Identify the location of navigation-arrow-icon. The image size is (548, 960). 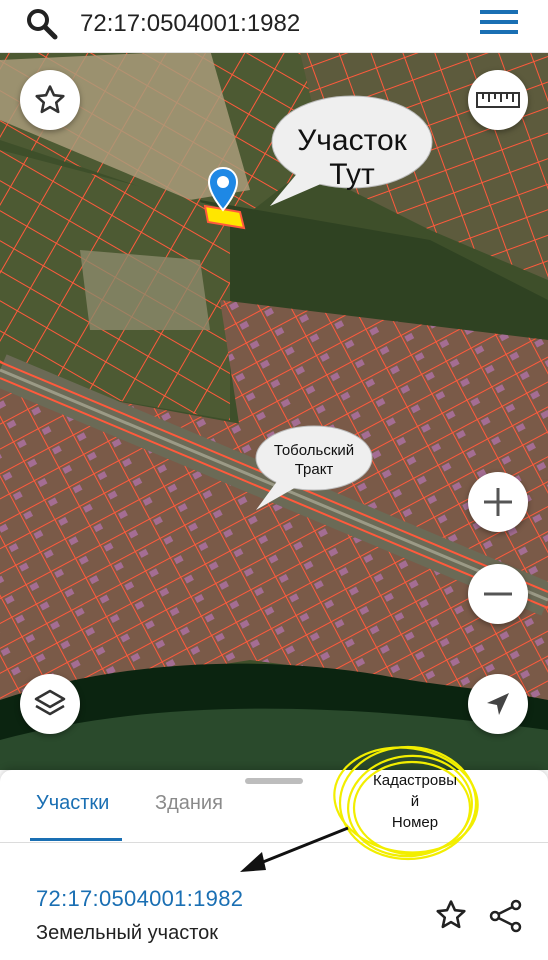
(498, 704).